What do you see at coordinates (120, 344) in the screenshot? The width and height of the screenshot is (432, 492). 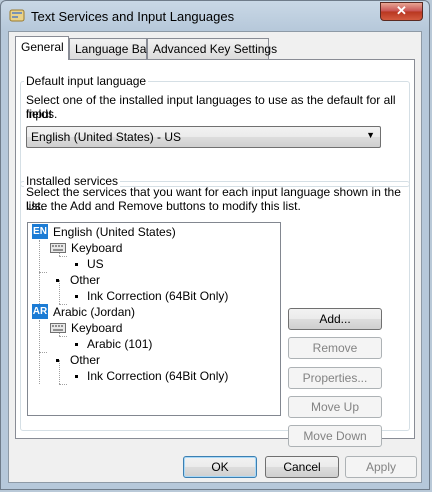 I see `tree-item-label: Arabic (101)` at bounding box center [120, 344].